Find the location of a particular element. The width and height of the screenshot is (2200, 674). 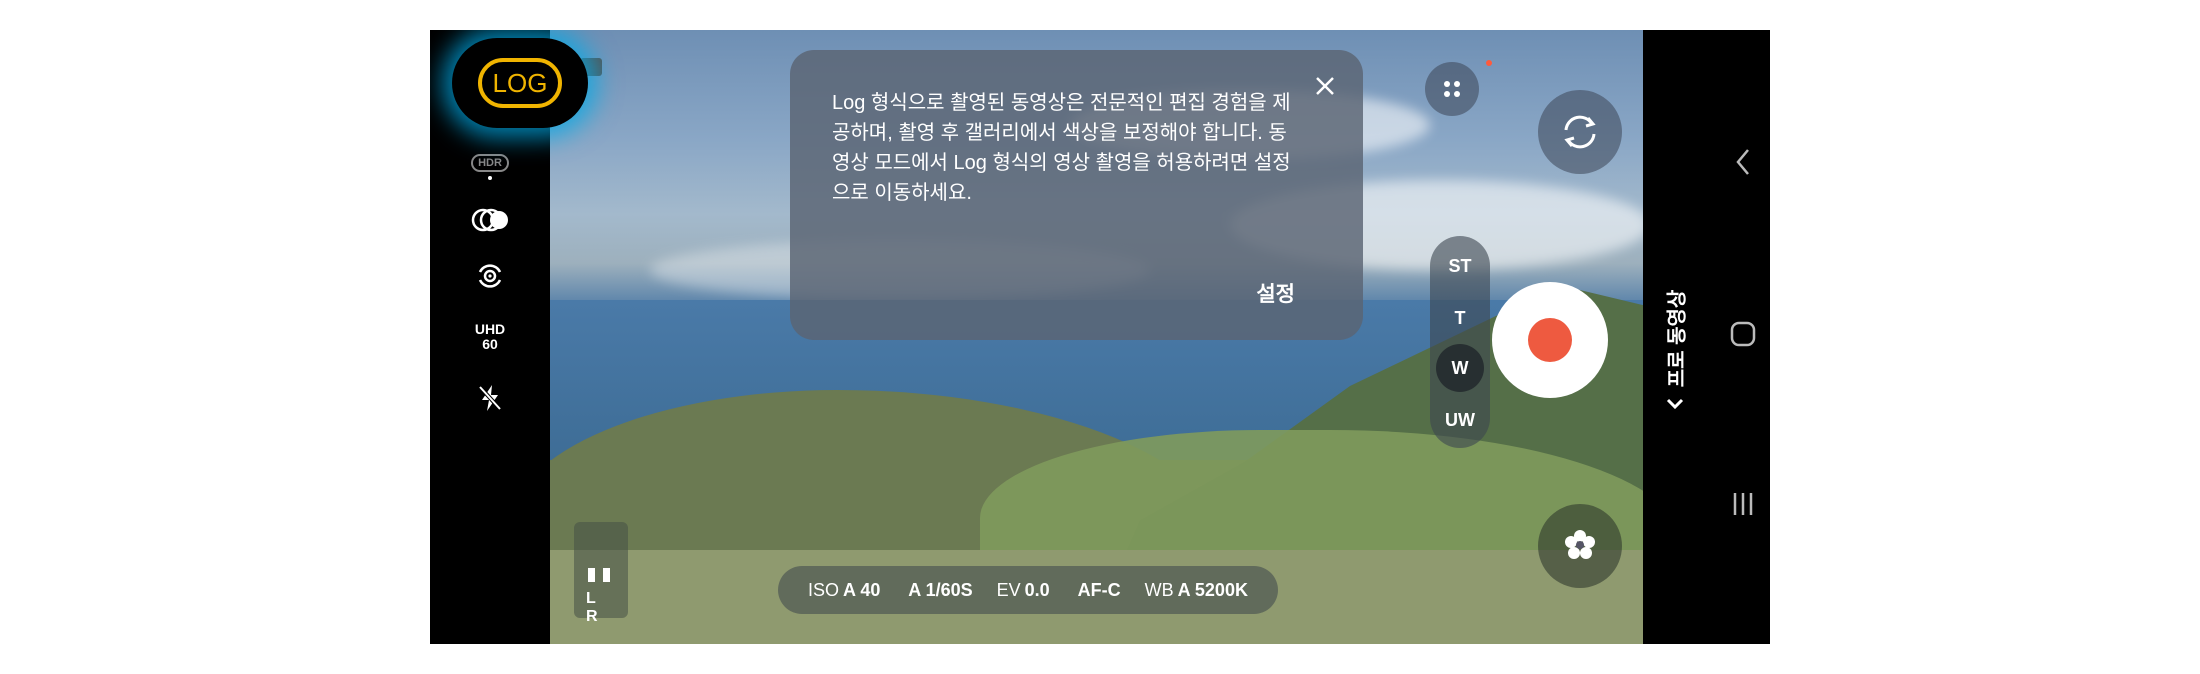

log-icon: LOG is located at coordinates (520, 83).